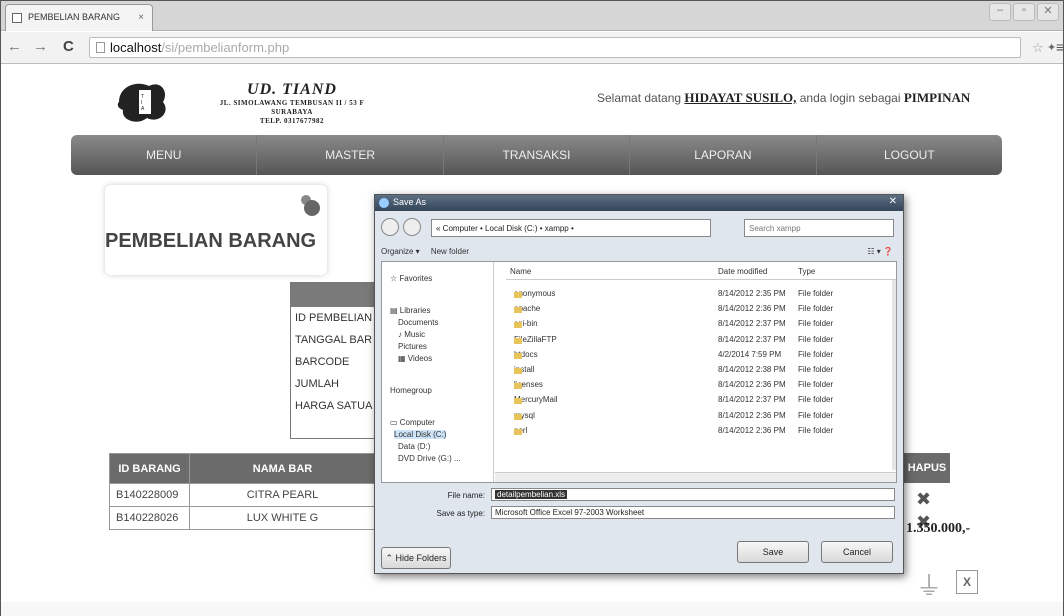 This screenshot has height=616, width=1064. I want to click on organize-button: Organize ▾, so click(400, 251).